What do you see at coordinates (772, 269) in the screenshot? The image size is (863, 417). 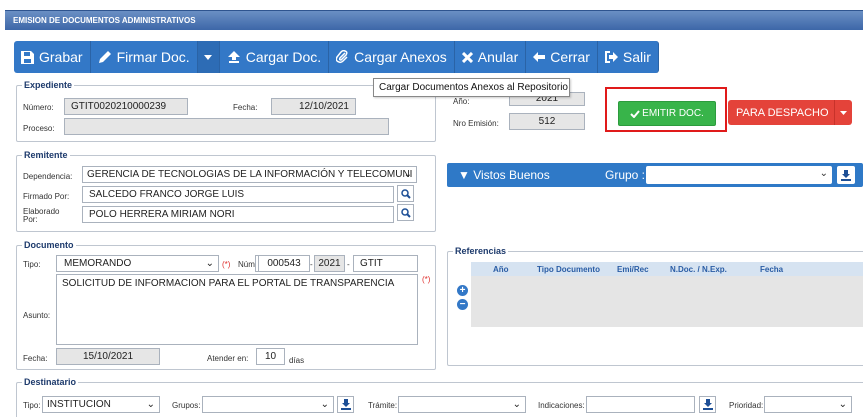 I see `col-fecha: Fecha` at bounding box center [772, 269].